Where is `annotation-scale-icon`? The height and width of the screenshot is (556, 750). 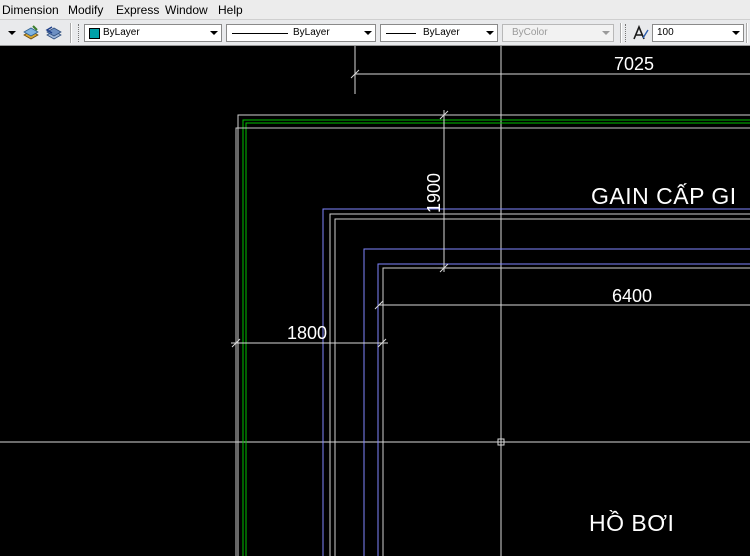
annotation-scale-icon is located at coordinates (641, 33).